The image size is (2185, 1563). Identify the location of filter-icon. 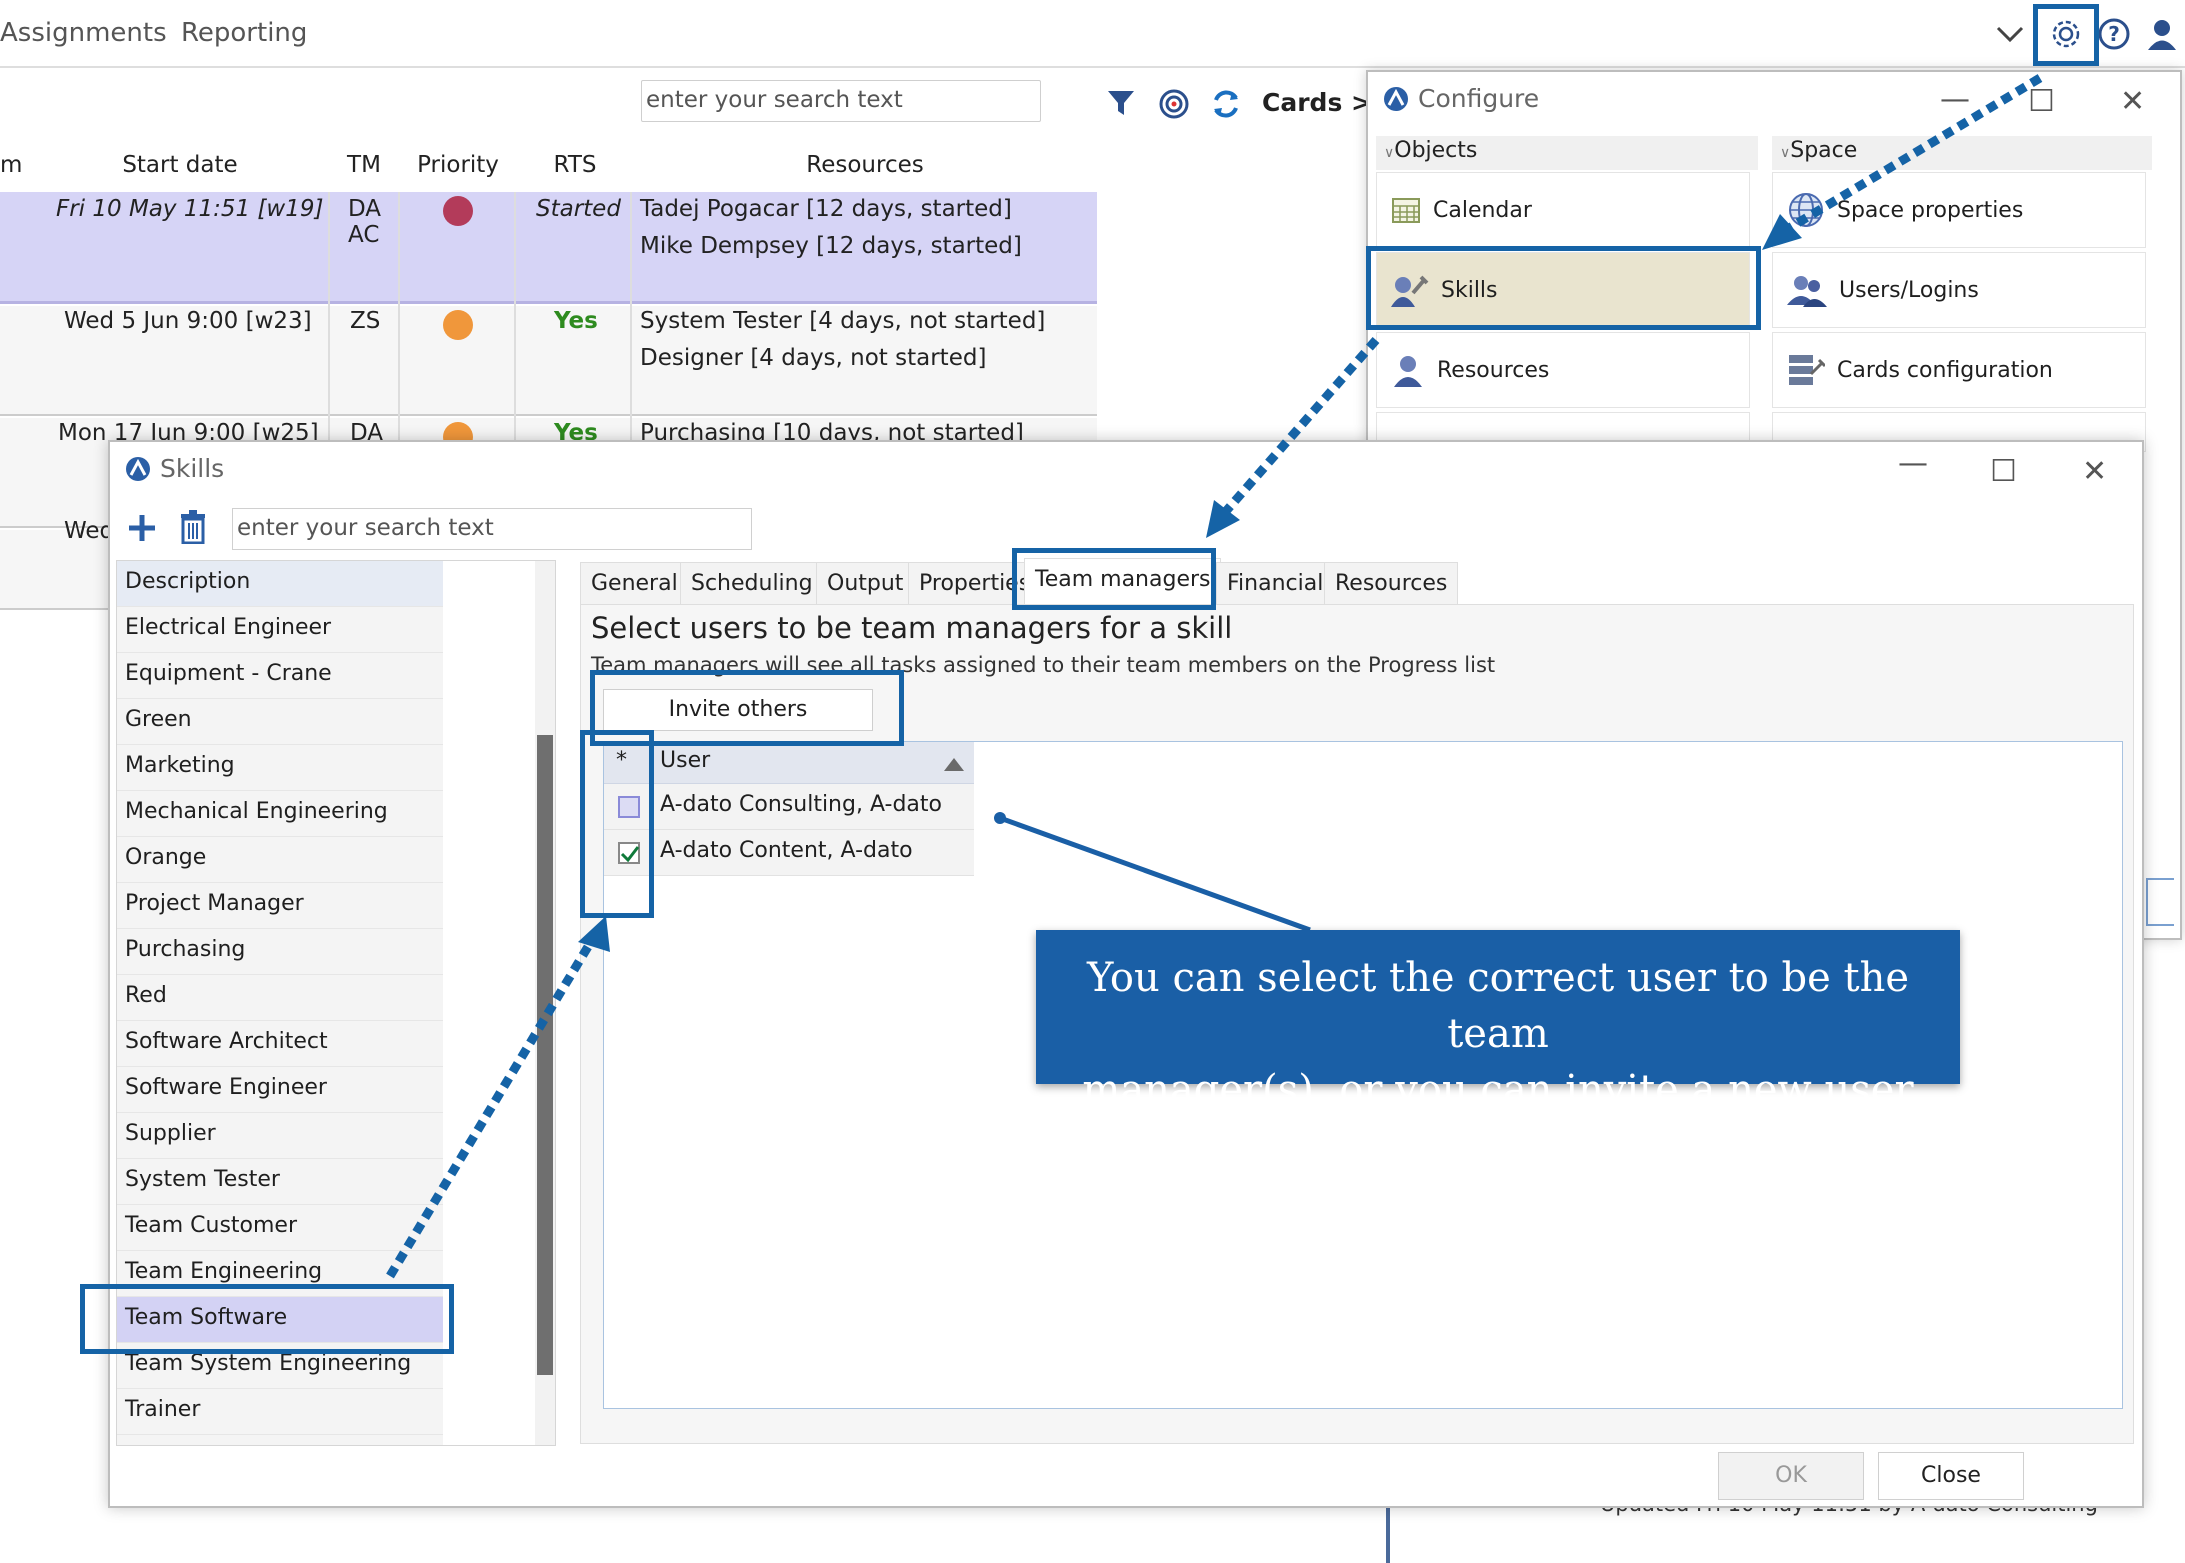
(1121, 105).